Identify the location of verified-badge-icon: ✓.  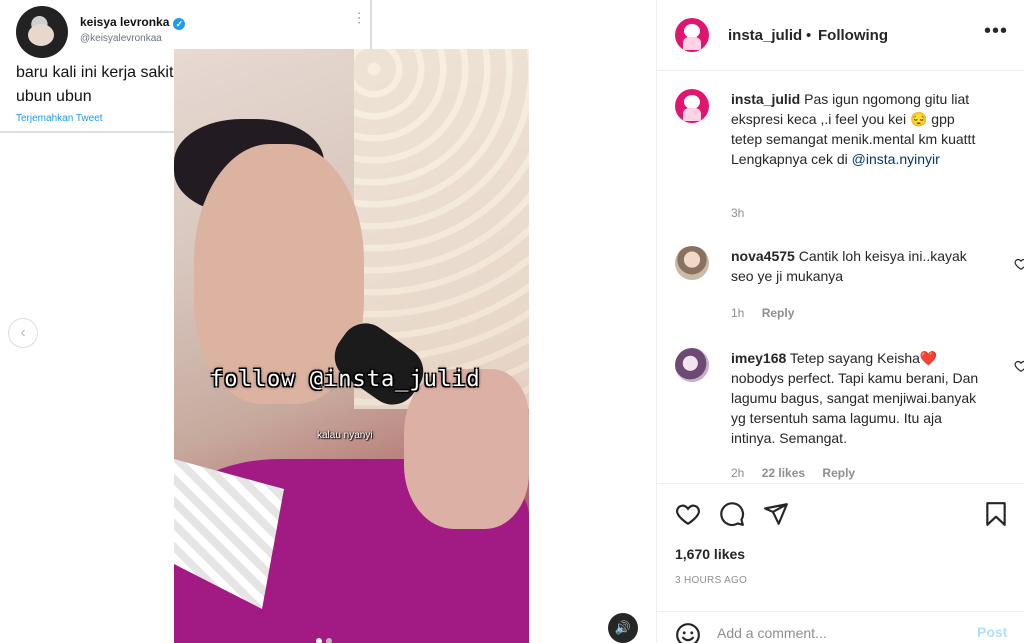
(179, 24).